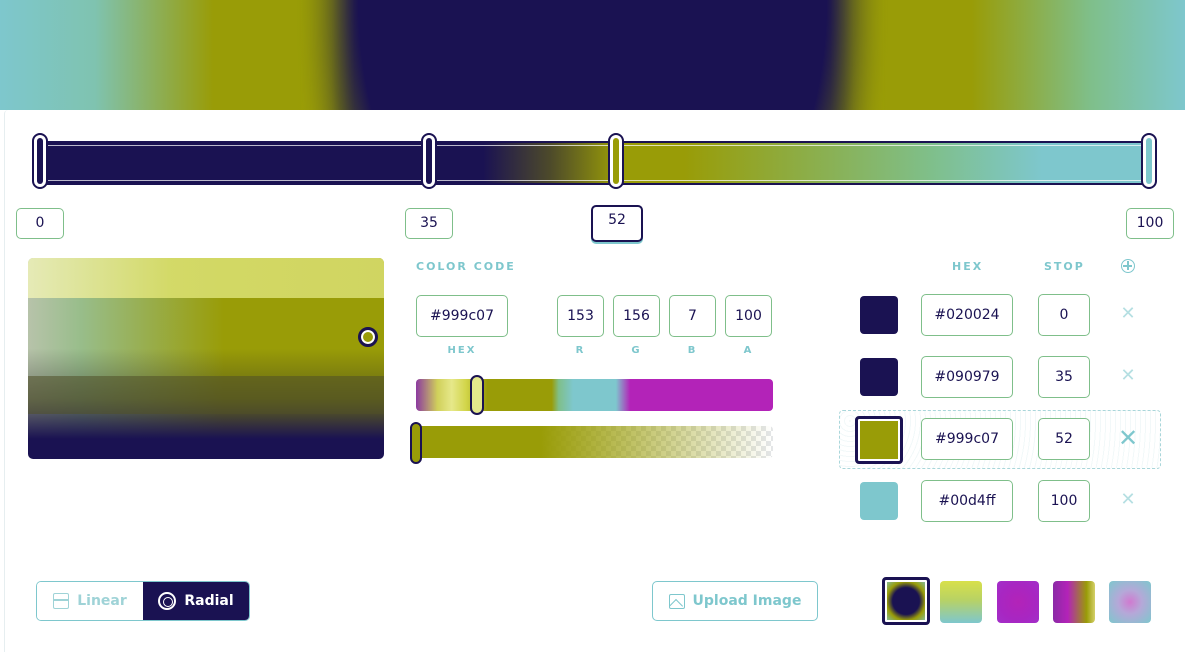  What do you see at coordinates (748, 316) in the screenshot?
I see `alpha-input: 100` at bounding box center [748, 316].